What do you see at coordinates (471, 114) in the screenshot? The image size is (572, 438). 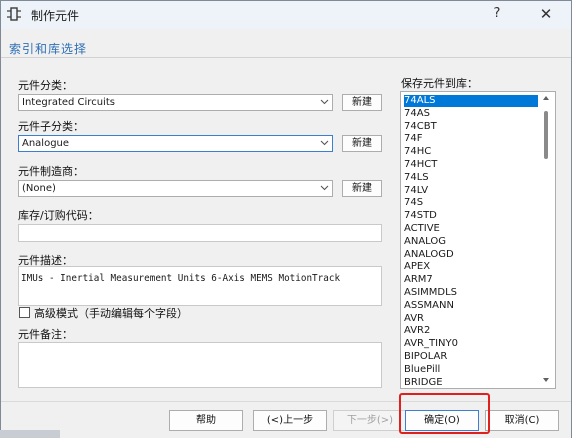 I see `library-item: 74AS` at bounding box center [471, 114].